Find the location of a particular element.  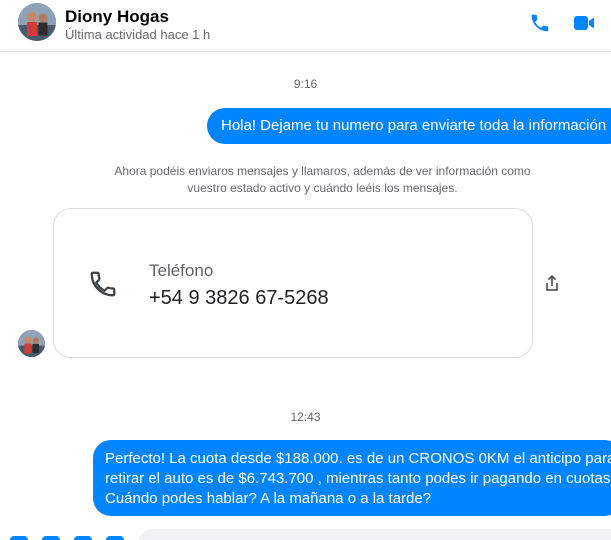

composer-bar is located at coordinates (305, 534).